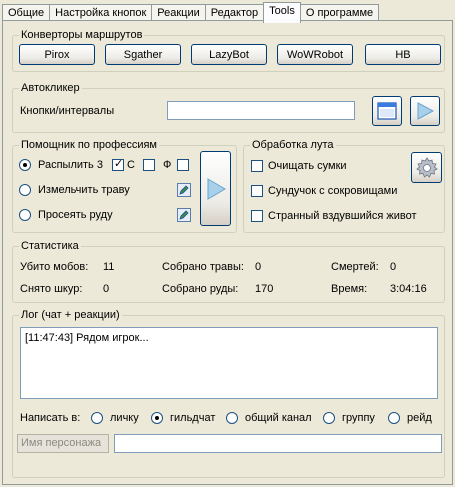 The height and width of the screenshot is (487, 455). I want to click on mill-edit-icon, so click(184, 190).